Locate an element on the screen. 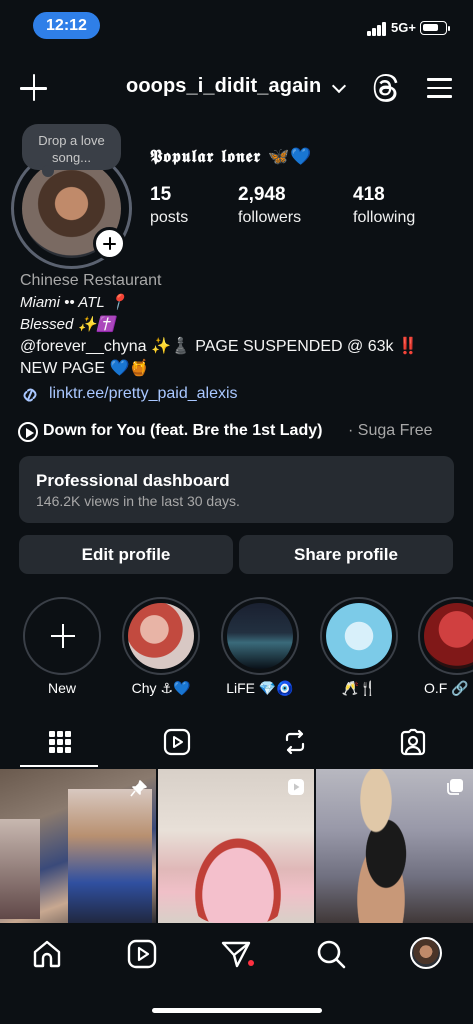 Image resolution: width=473 pixels, height=1024 pixels. highlight-item: Chy ⚓💙 is located at coordinates (161, 647).